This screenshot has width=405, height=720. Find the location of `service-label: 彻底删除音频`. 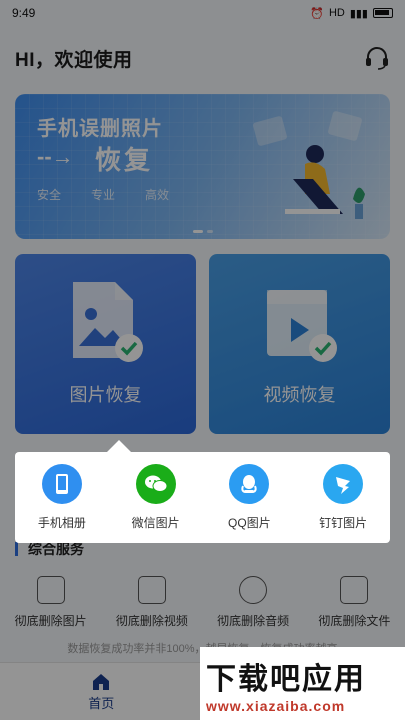

service-label: 彻底删除音频 is located at coordinates (253, 621).